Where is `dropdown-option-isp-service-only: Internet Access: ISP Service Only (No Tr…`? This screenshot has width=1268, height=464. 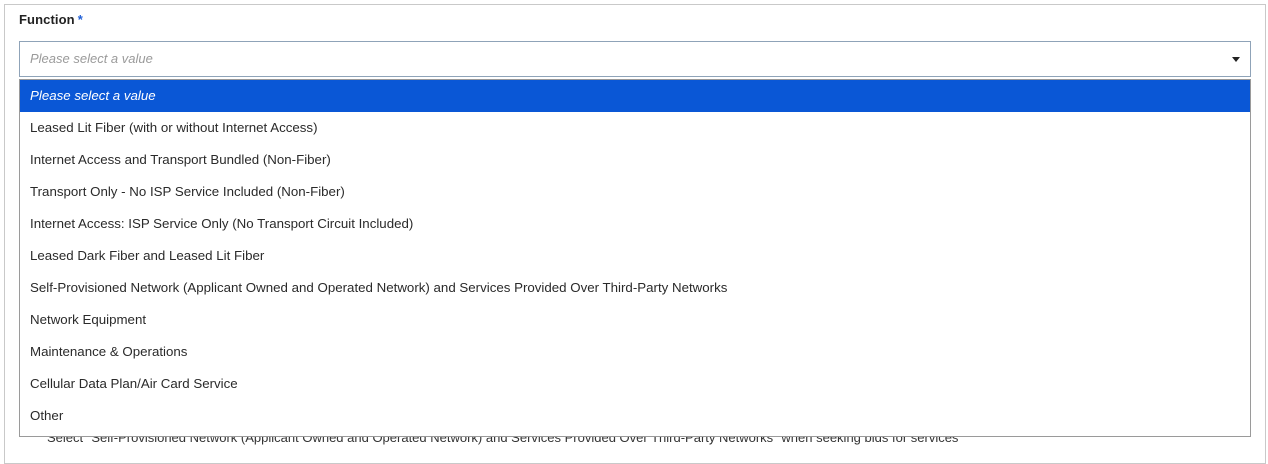
dropdown-option-isp-service-only: Internet Access: ISP Service Only (No Tr… is located at coordinates (635, 224).